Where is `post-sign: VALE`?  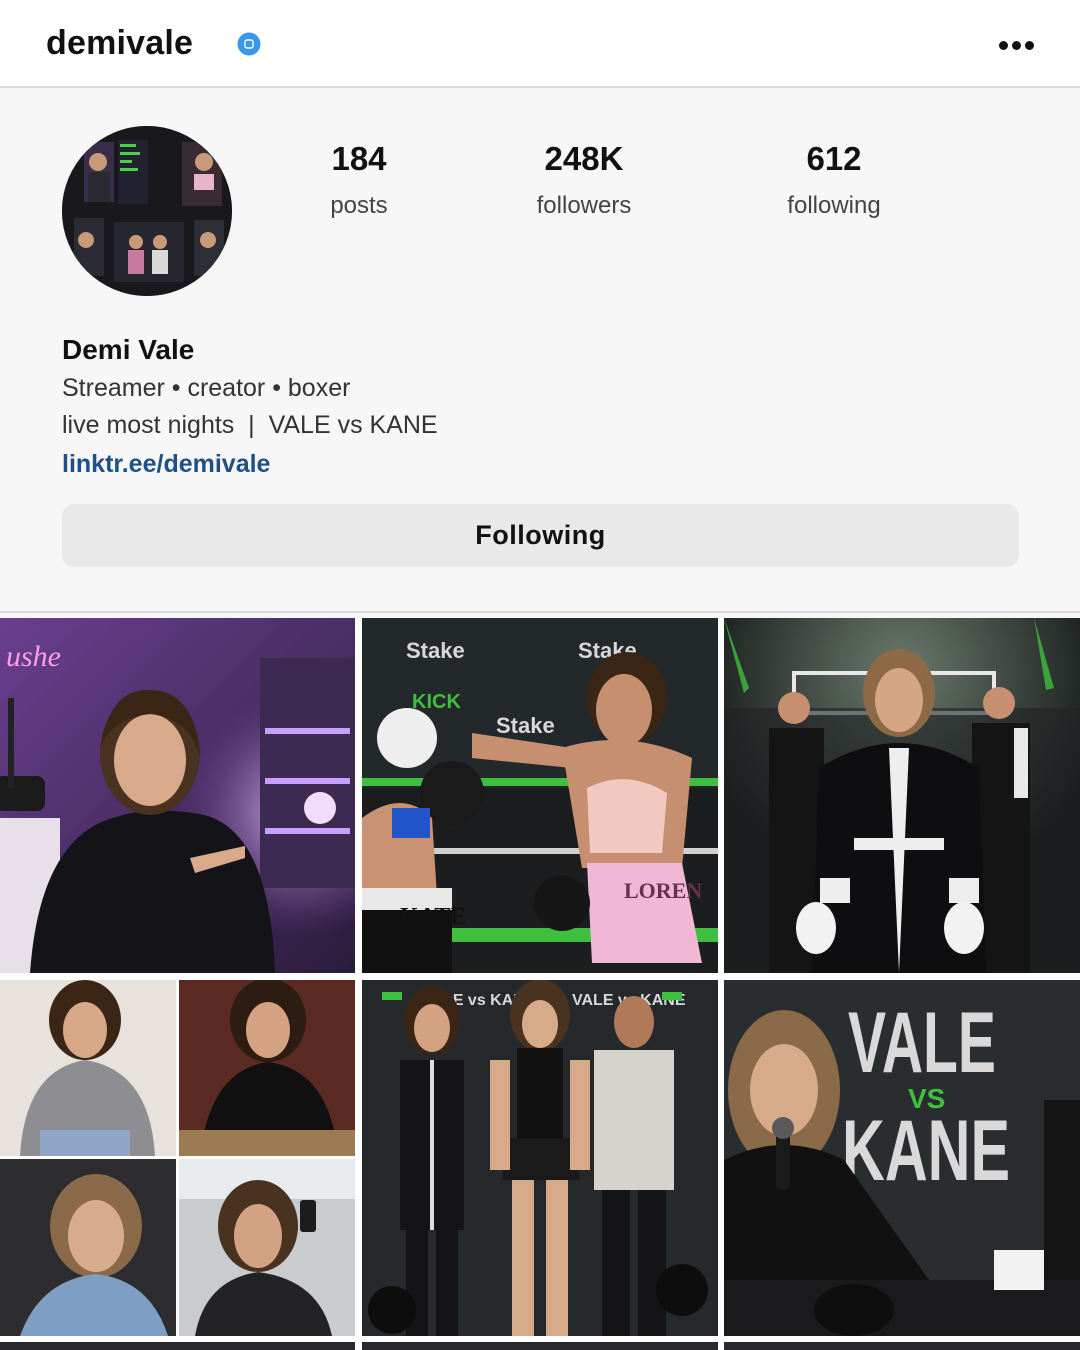 post-sign: VALE is located at coordinates (922, 1043).